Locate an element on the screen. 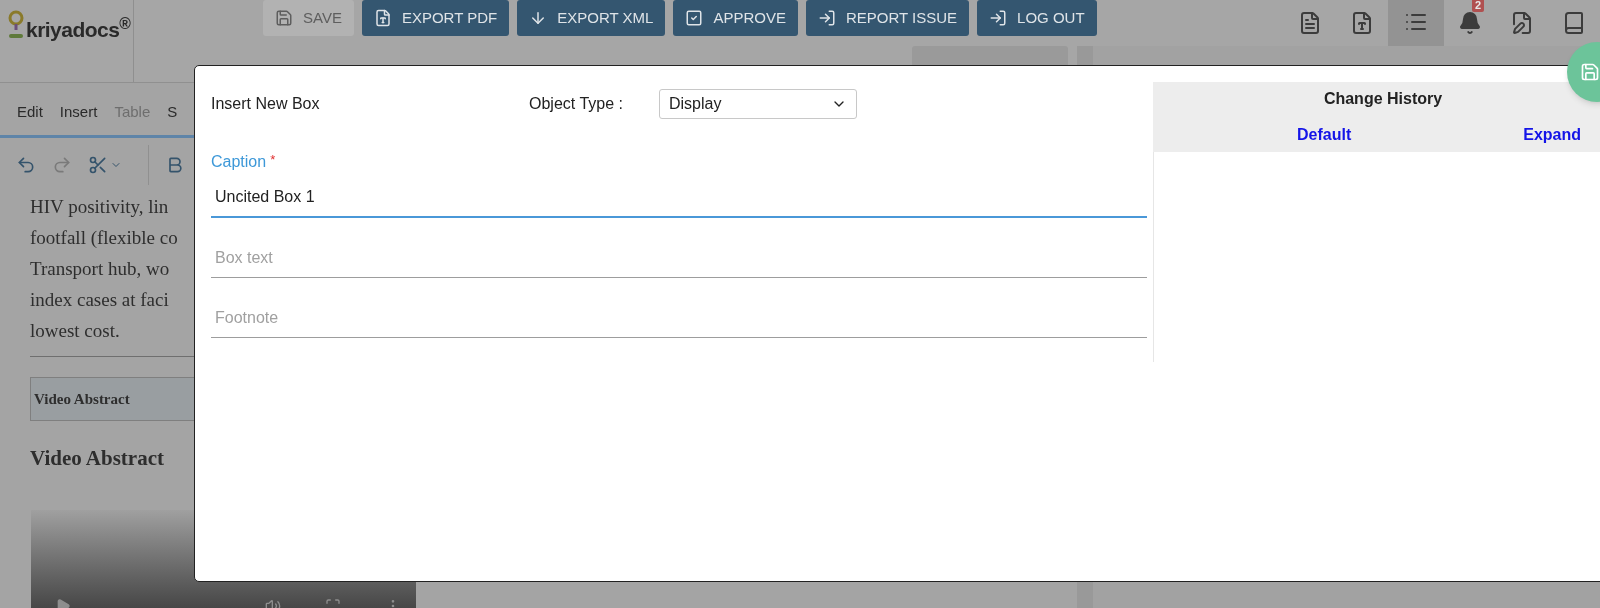  object-type-label: Object Type : is located at coordinates (576, 104).